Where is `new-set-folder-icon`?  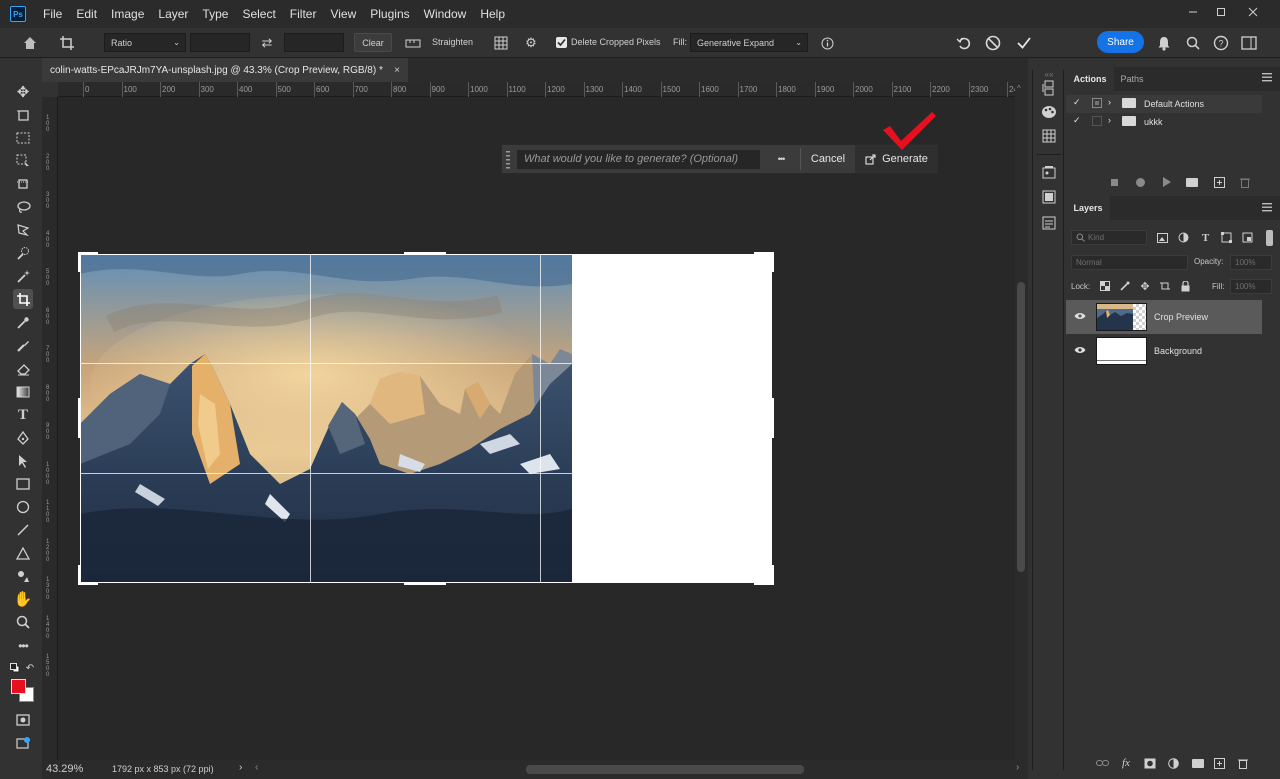 new-set-folder-icon is located at coordinates (1192, 182).